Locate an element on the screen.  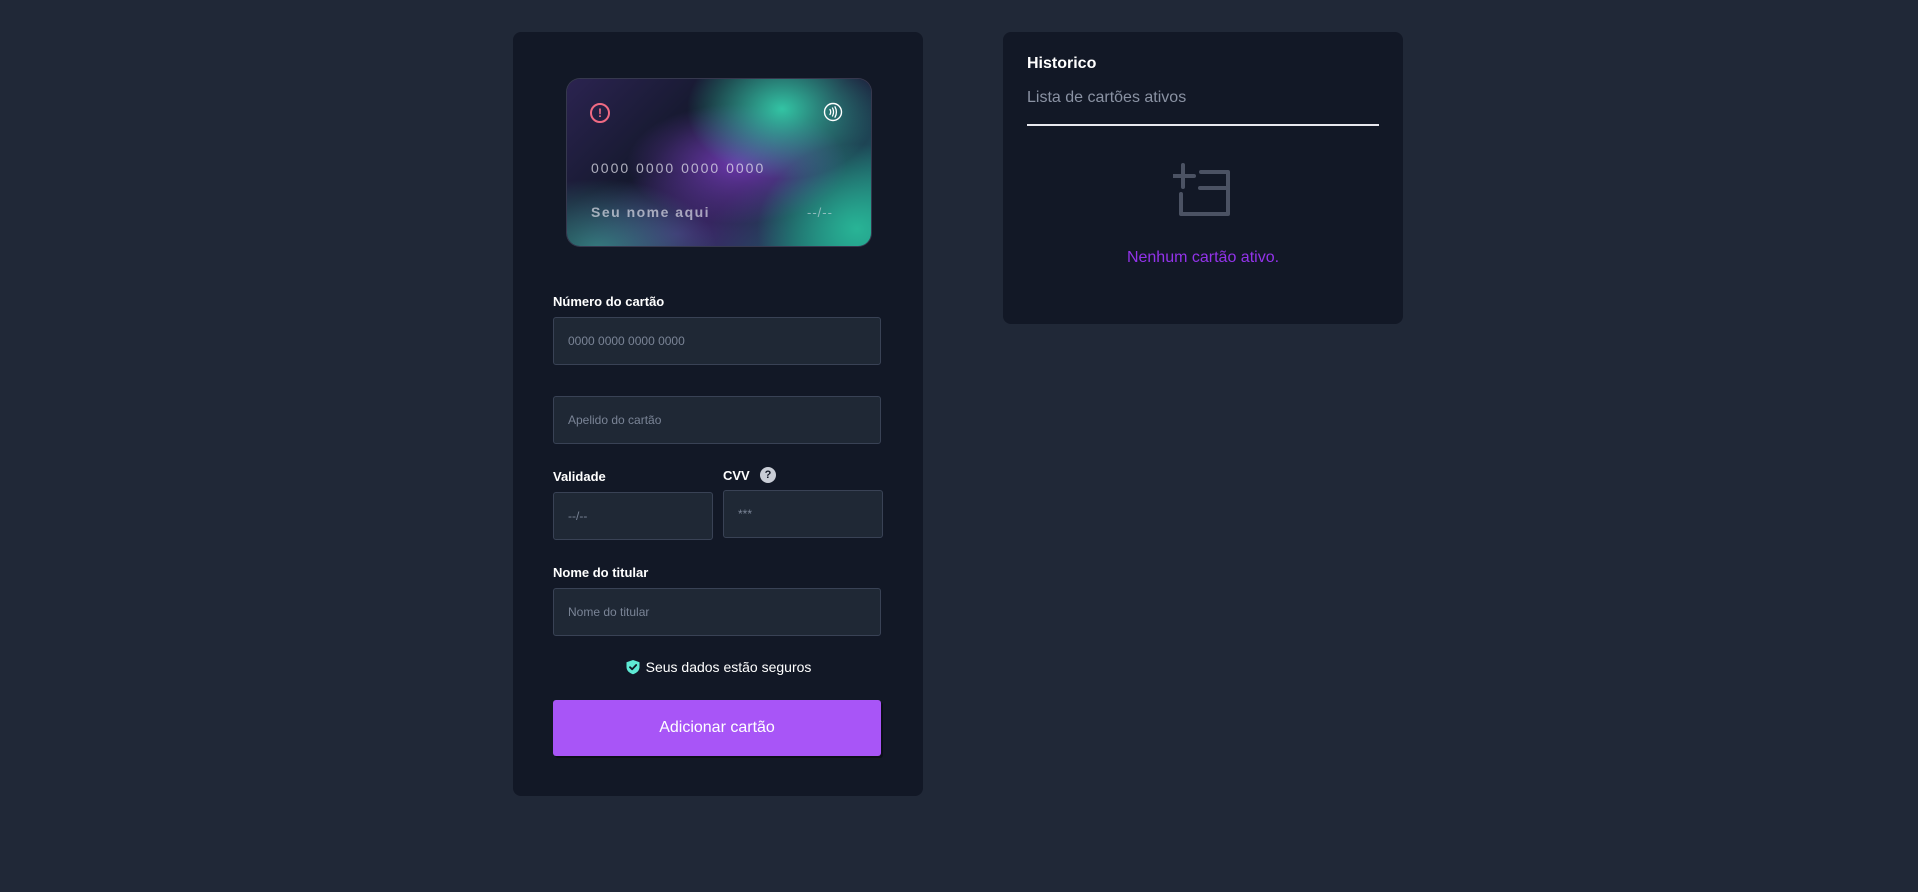
history-subtitle: Lista de cartões ativos is located at coordinates (1107, 97).